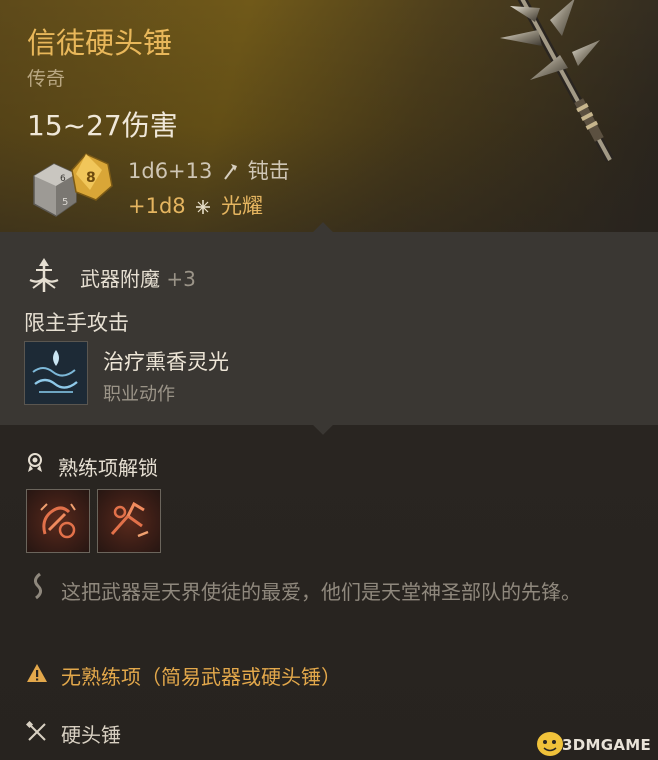 The width and height of the screenshot is (658, 760). I want to click on skill-1-icon, so click(58, 521).